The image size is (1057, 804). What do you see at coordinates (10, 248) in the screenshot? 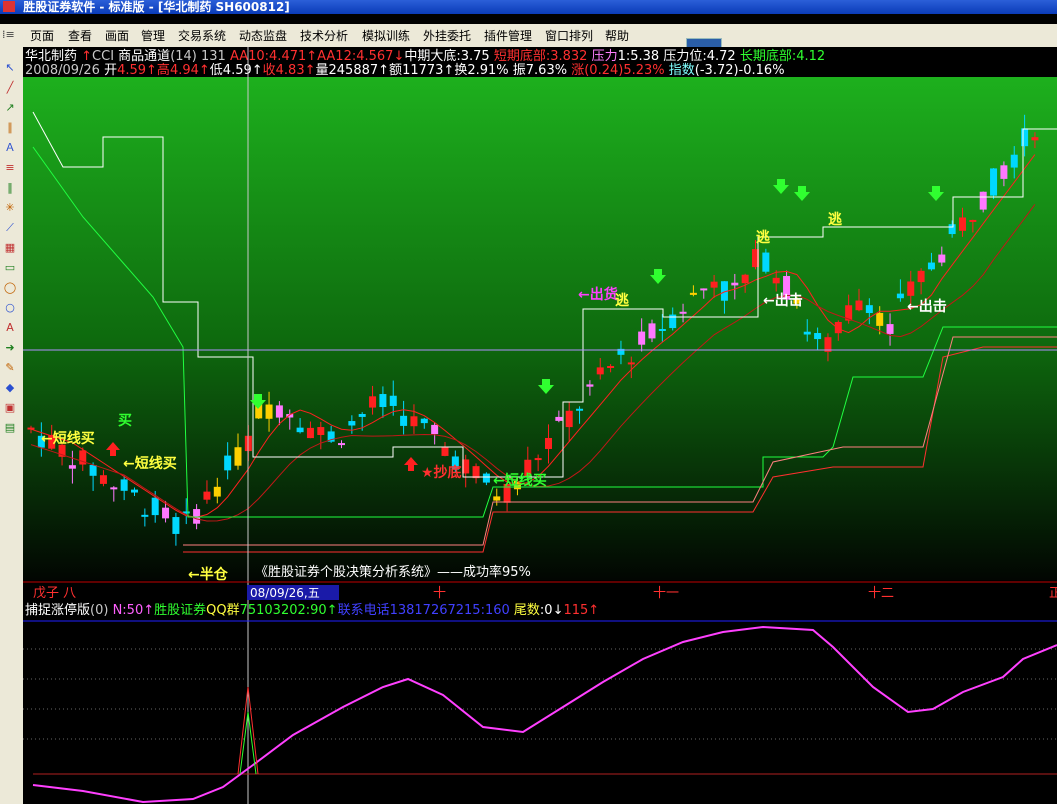
I see `grid-icon: ▦` at bounding box center [10, 248].